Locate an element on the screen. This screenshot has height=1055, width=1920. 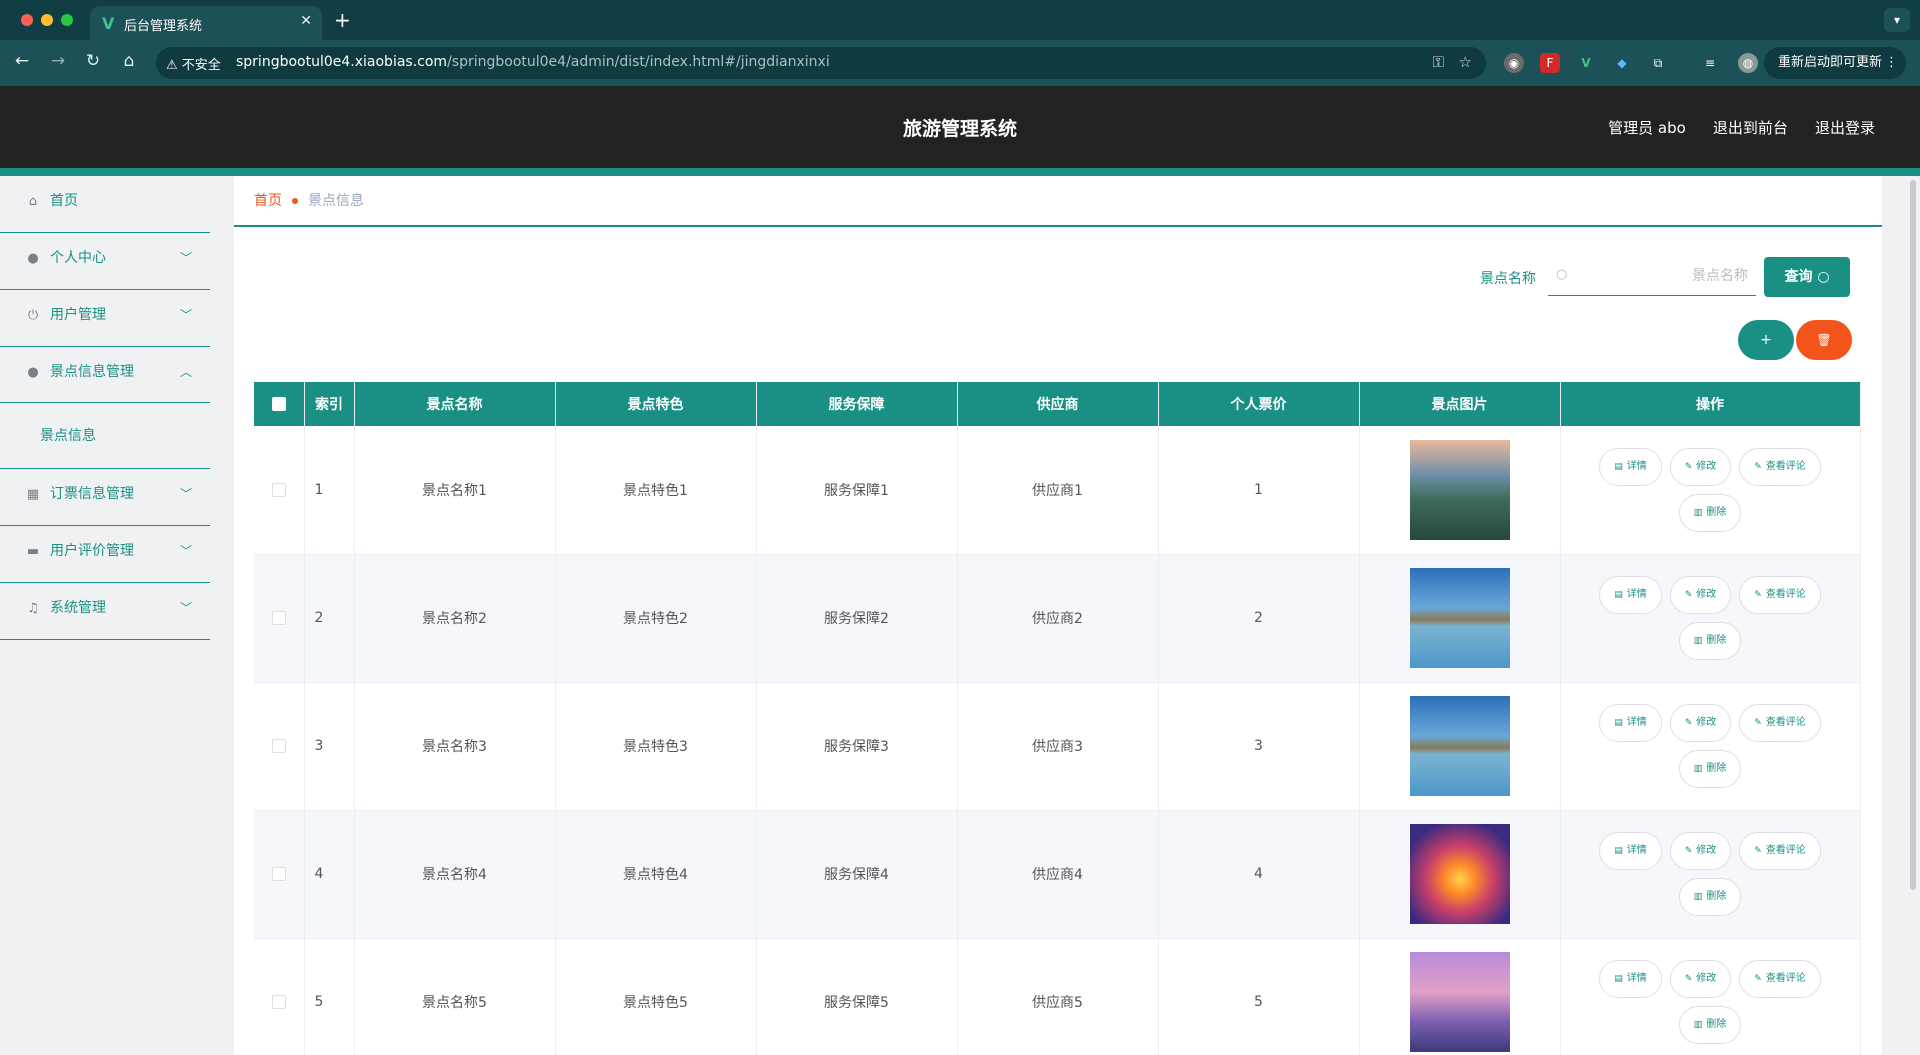
sidebar-item-booking-management: ▦ 订票信息管理 ﹀ is located at coordinates (105, 497).